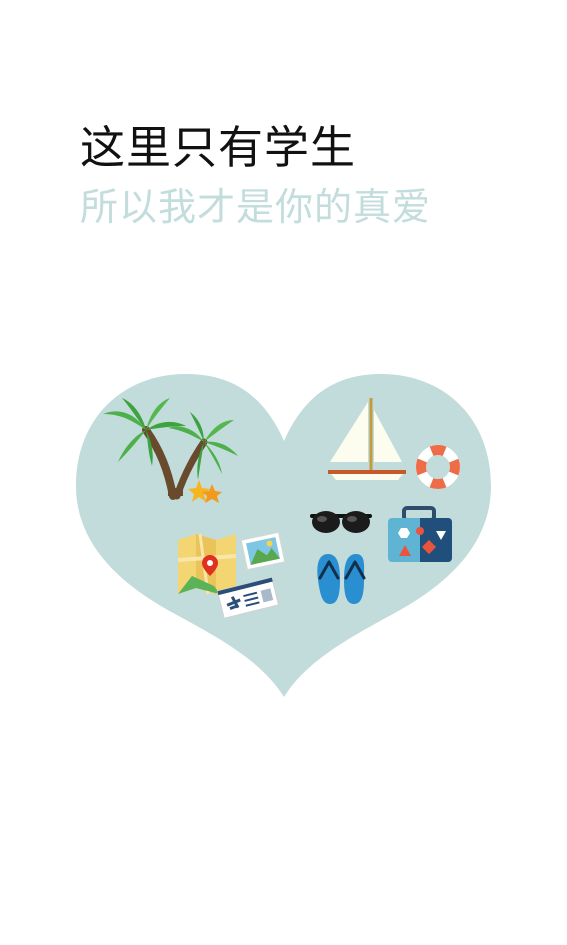 The width and height of the screenshot is (567, 945). I want to click on onboarding-headline: 这里只有学生, so click(218, 147).